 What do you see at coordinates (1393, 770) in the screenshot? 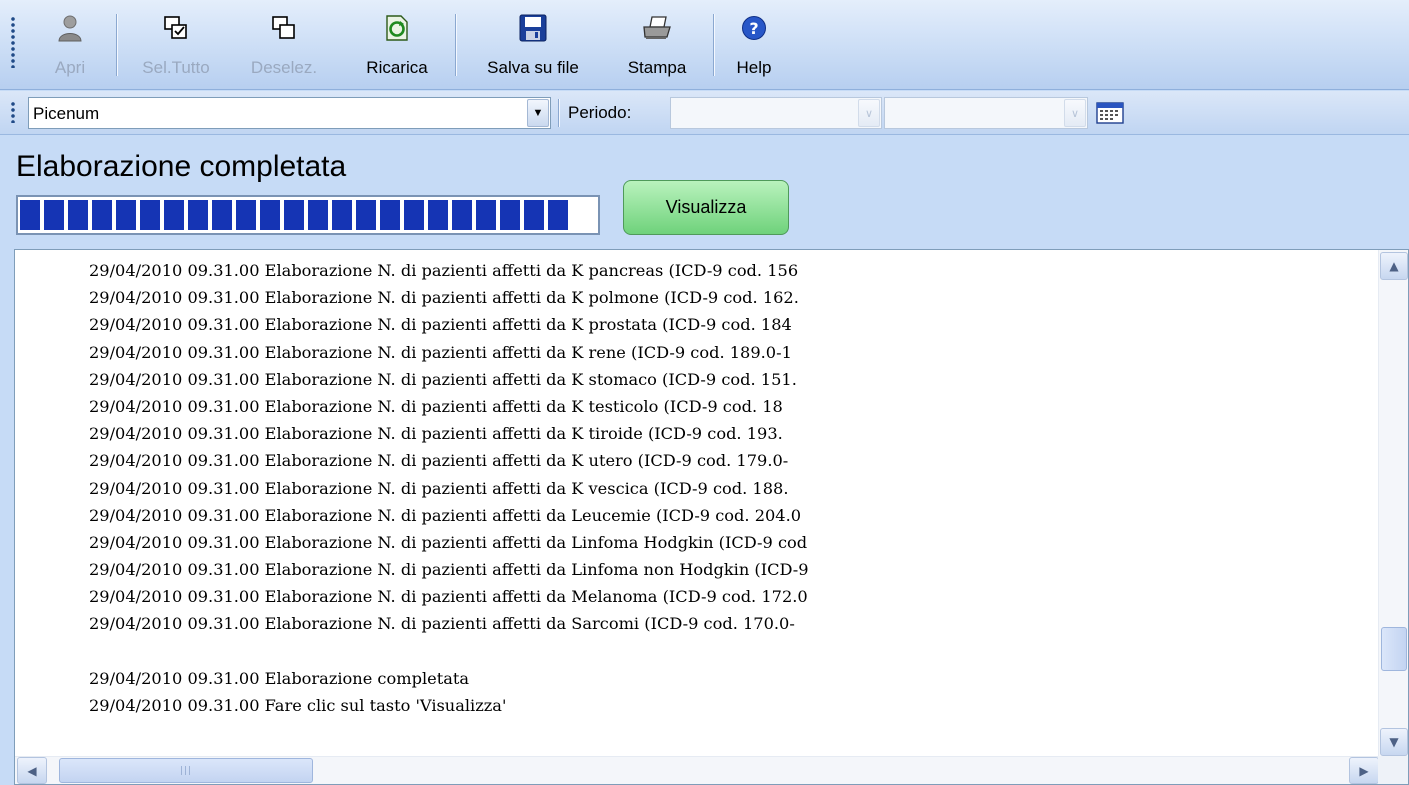
I see `scrollbar-corner` at bounding box center [1393, 770].